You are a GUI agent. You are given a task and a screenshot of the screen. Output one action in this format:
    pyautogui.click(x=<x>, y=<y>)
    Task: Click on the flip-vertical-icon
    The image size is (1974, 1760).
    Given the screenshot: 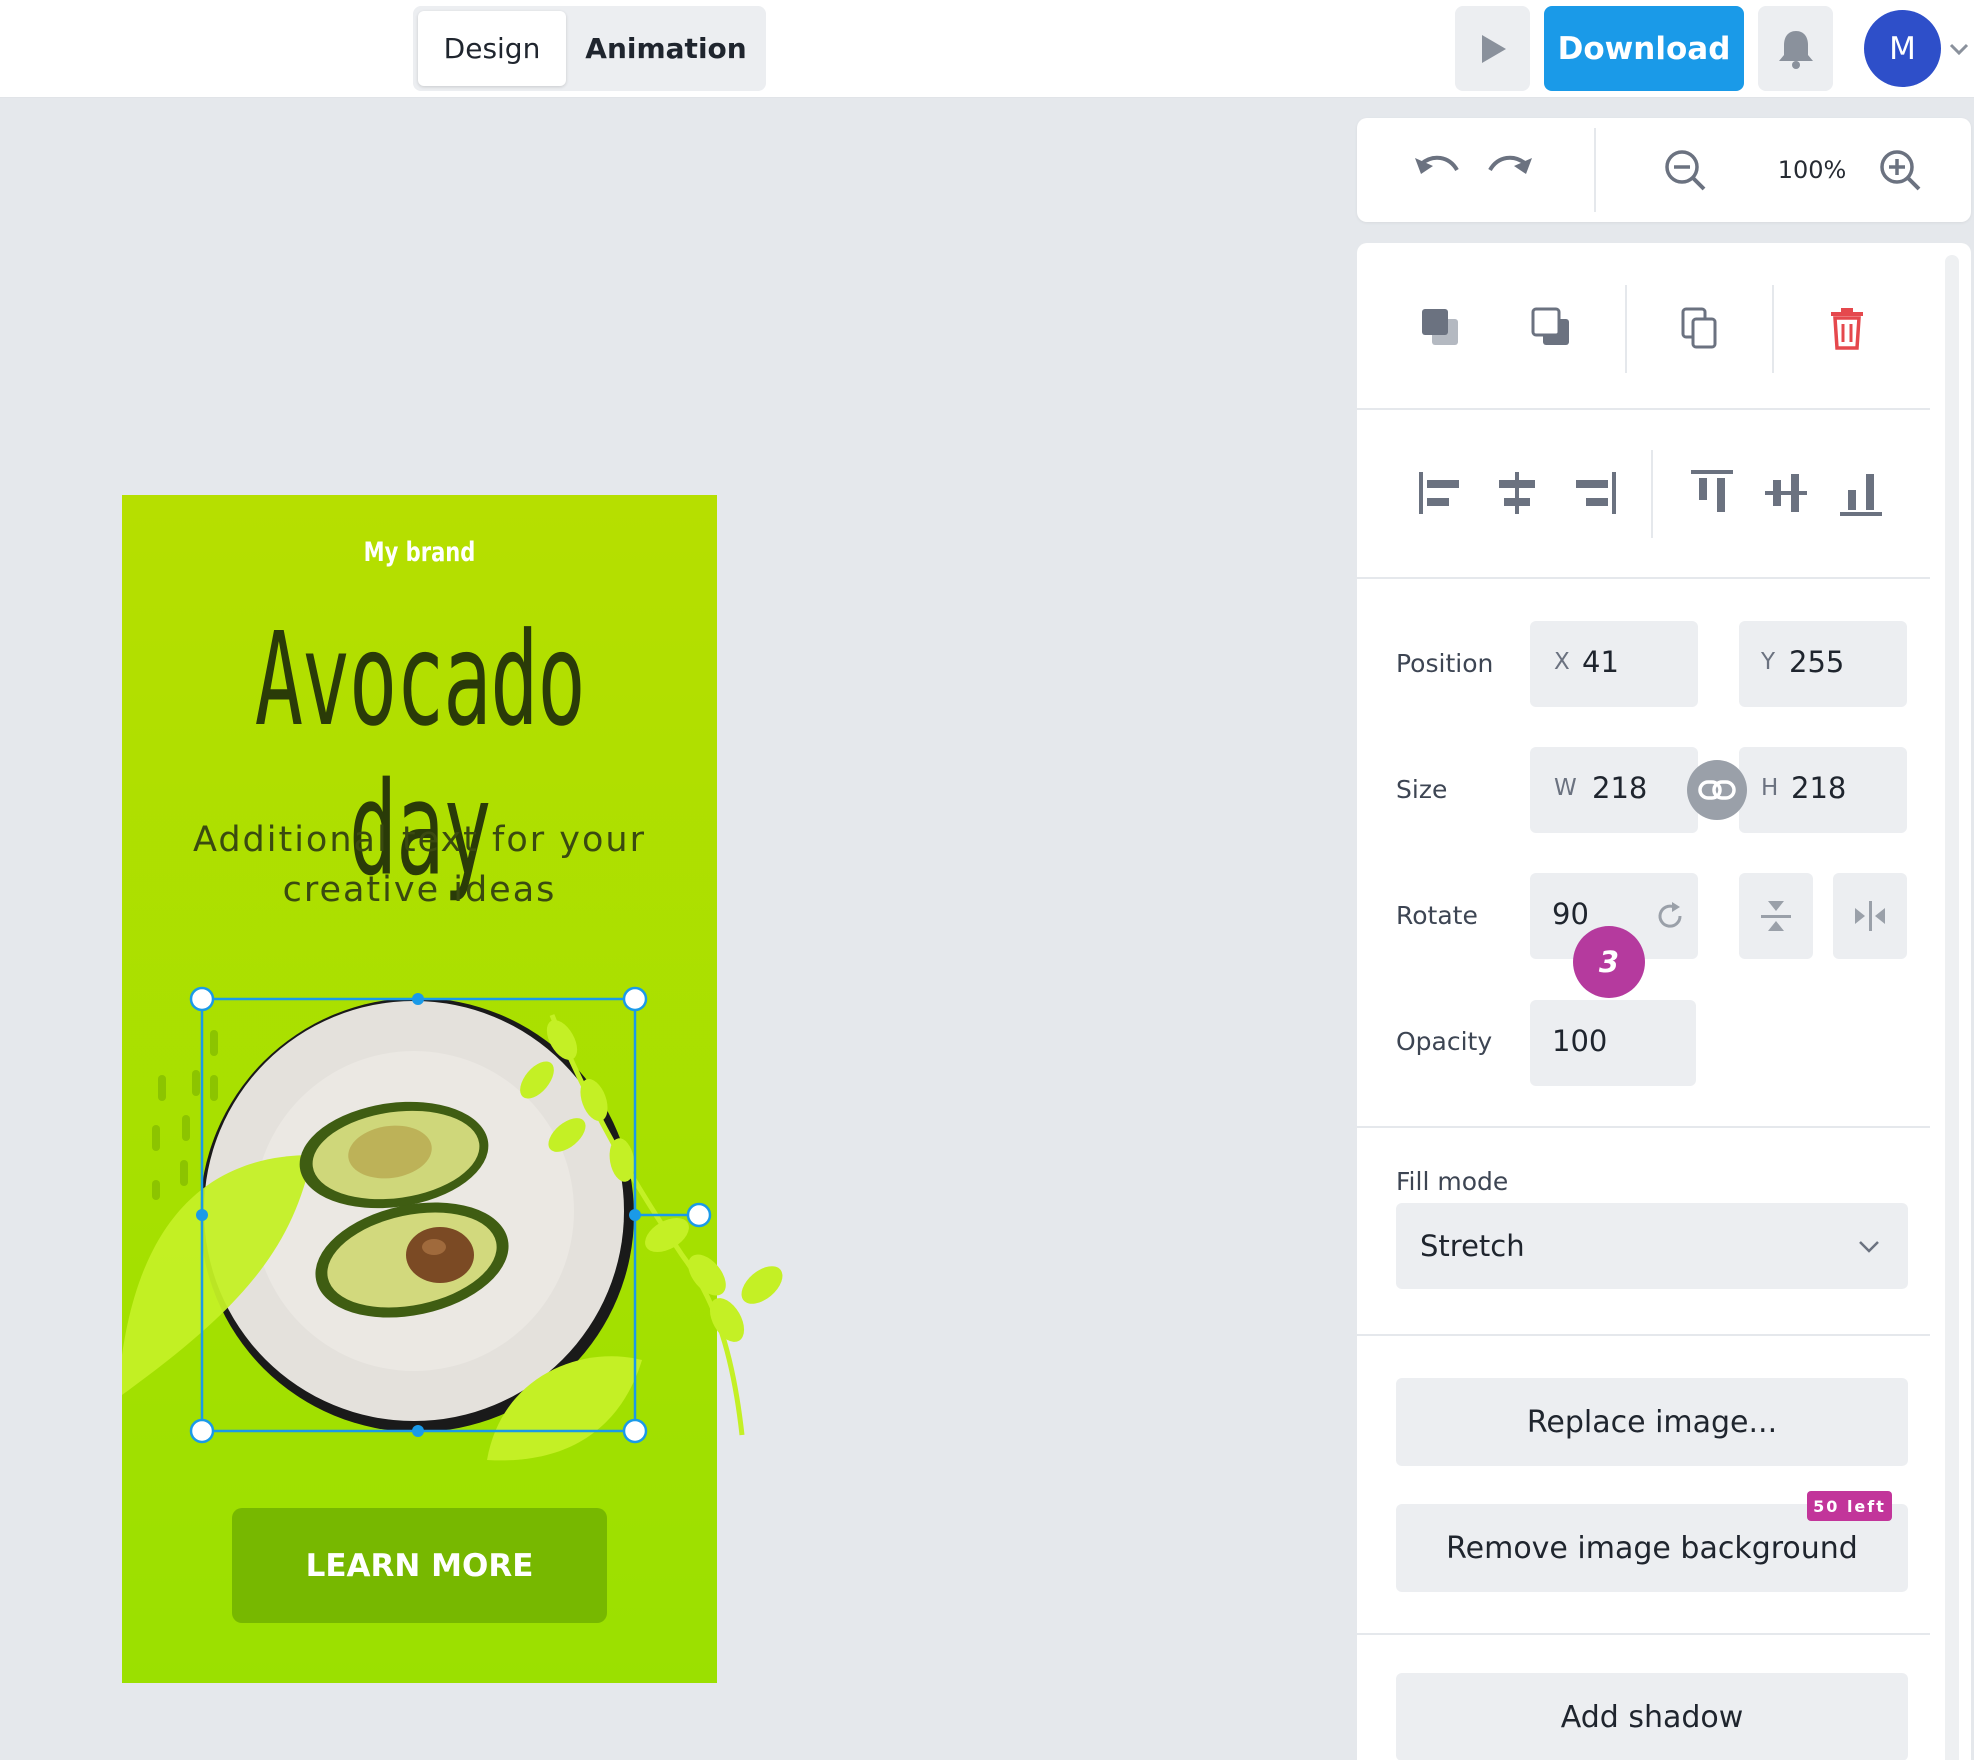 What is the action you would take?
    pyautogui.click(x=1776, y=916)
    